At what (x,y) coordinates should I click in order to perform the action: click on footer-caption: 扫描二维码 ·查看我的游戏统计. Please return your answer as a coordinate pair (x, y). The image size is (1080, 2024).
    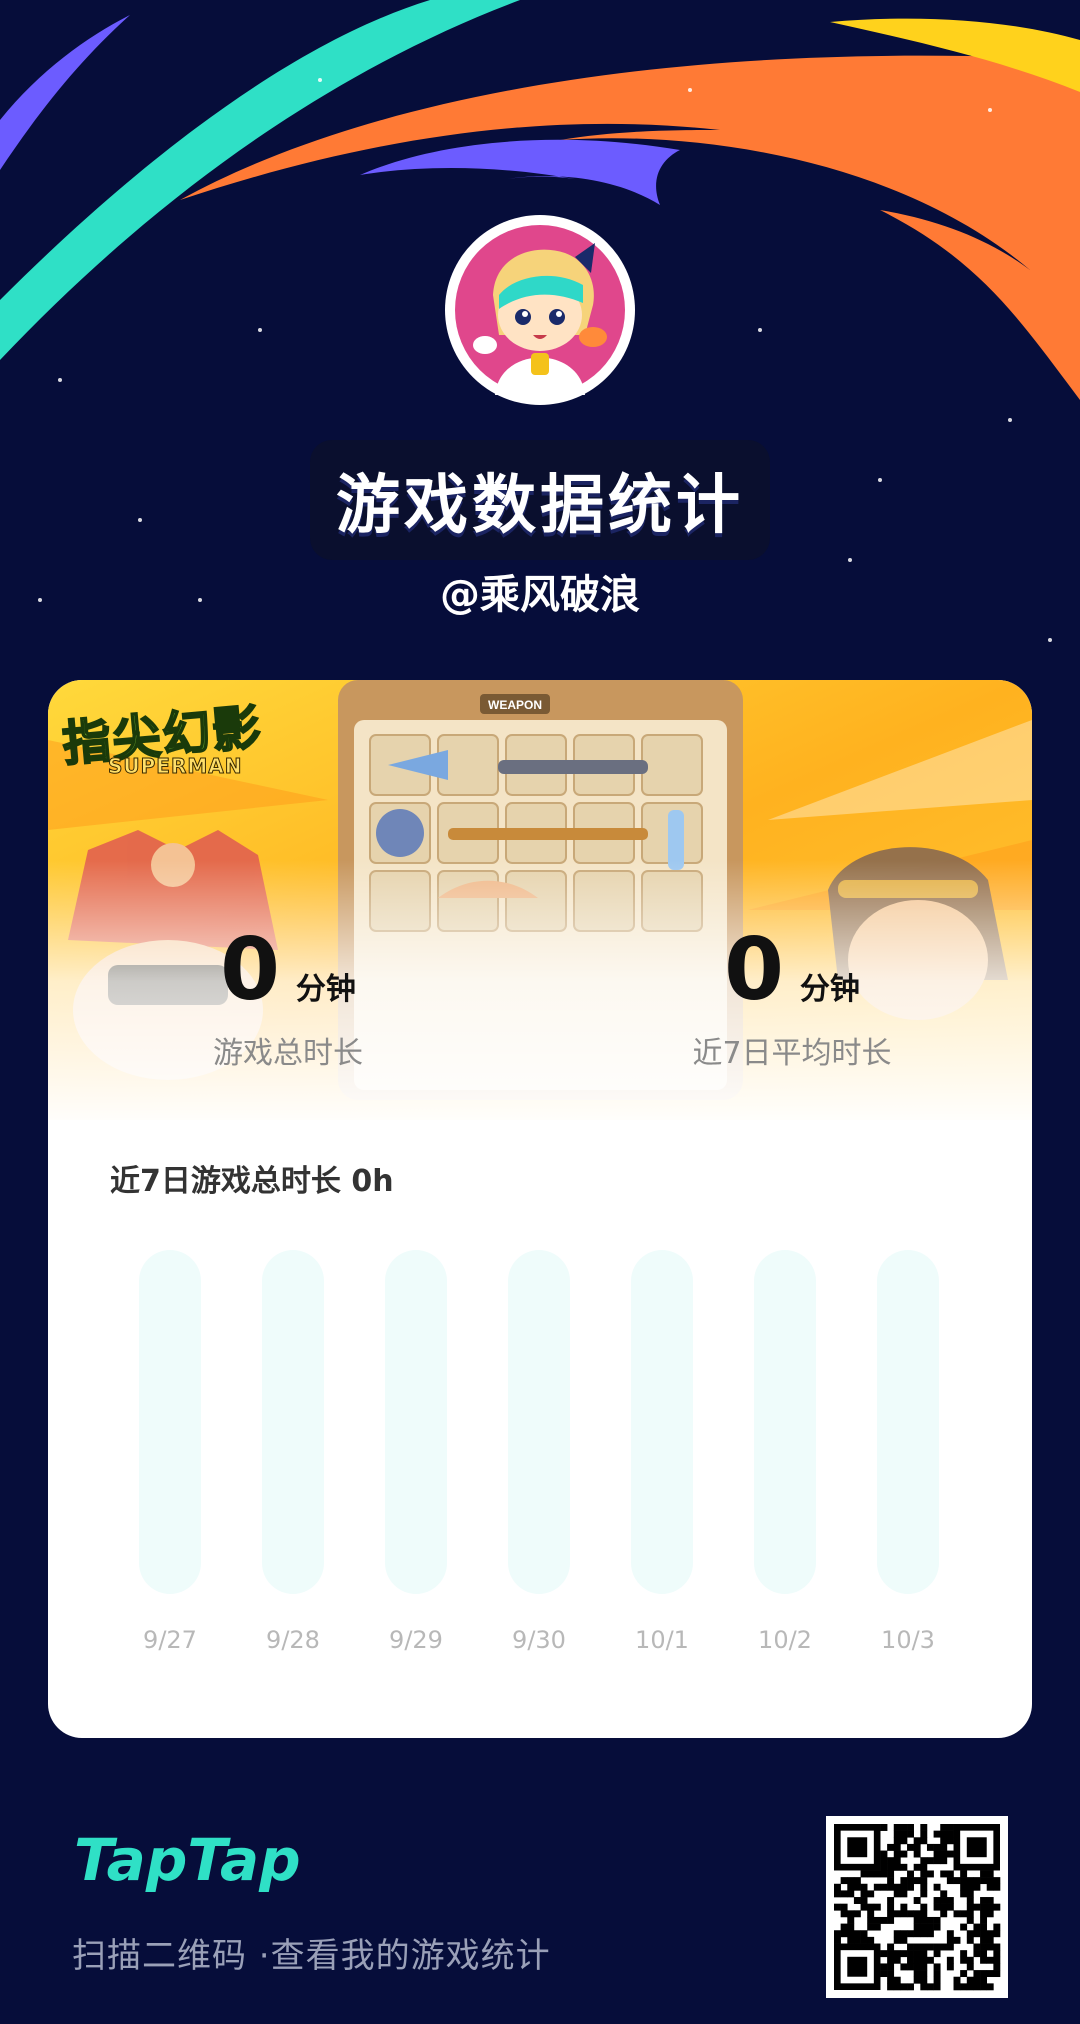
    Looking at the image, I should click on (311, 1956).